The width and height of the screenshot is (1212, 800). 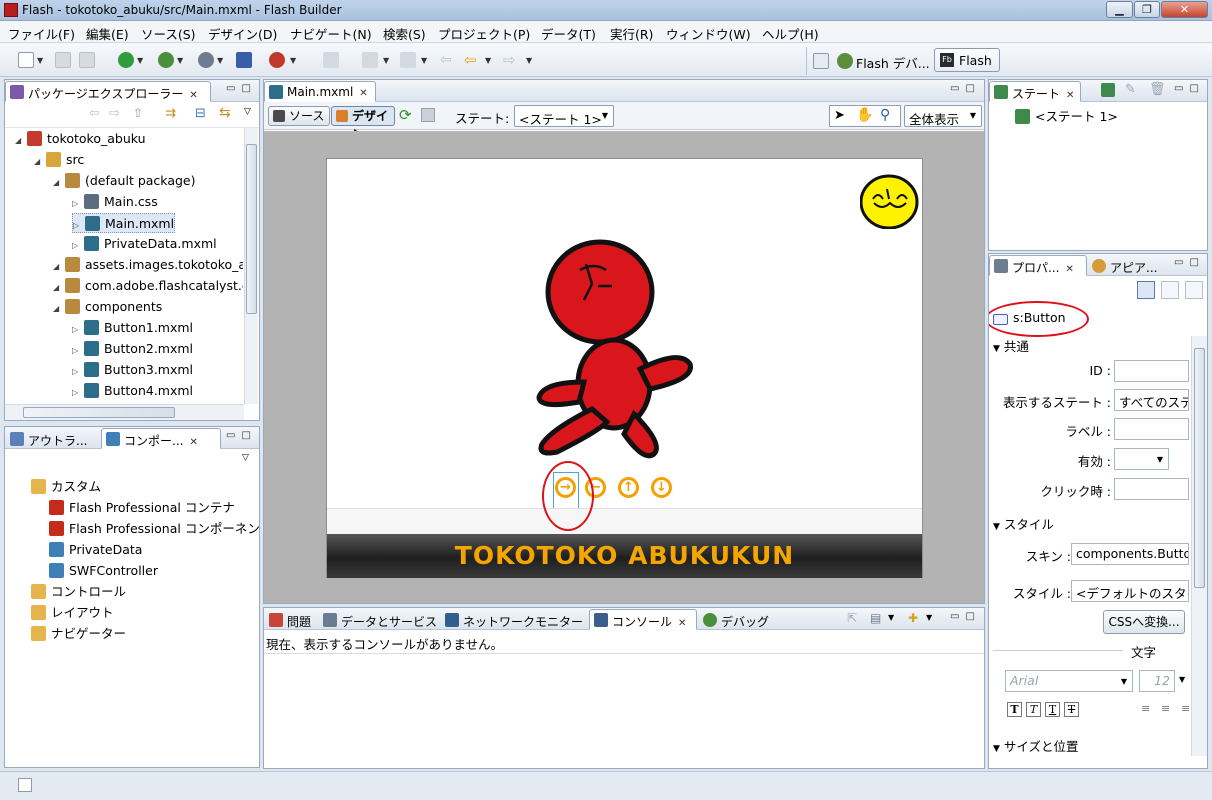 I want to click on standard-view-icon, so click(x=1146, y=290).